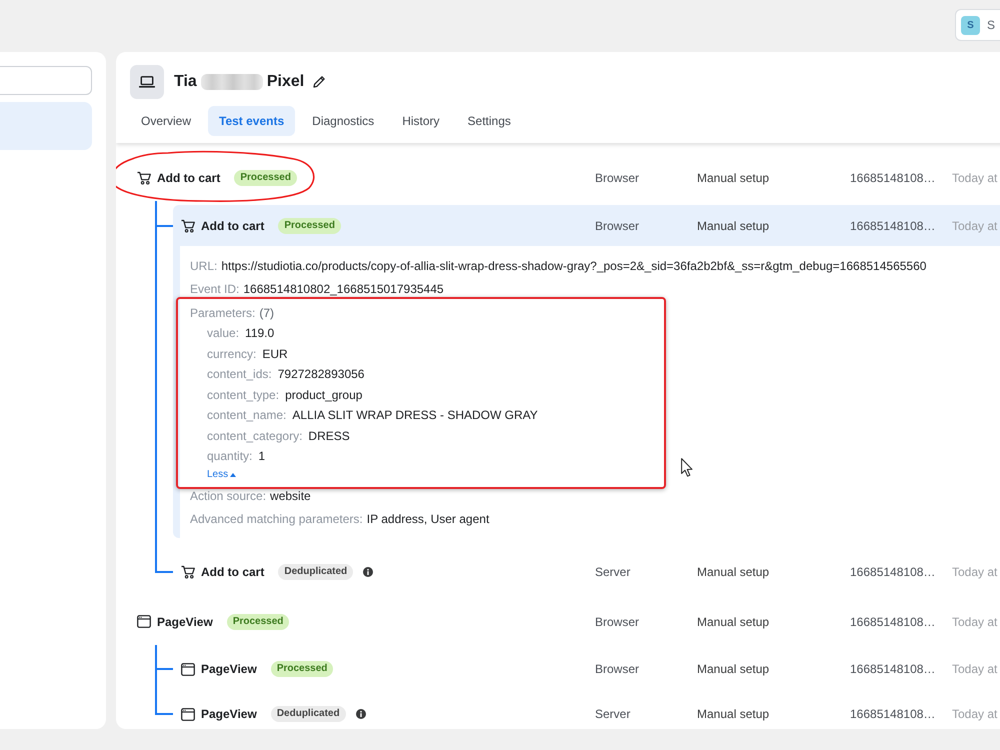 The height and width of the screenshot is (750, 1000). What do you see at coordinates (229, 456) in the screenshot?
I see `parameter-name: quantity:` at bounding box center [229, 456].